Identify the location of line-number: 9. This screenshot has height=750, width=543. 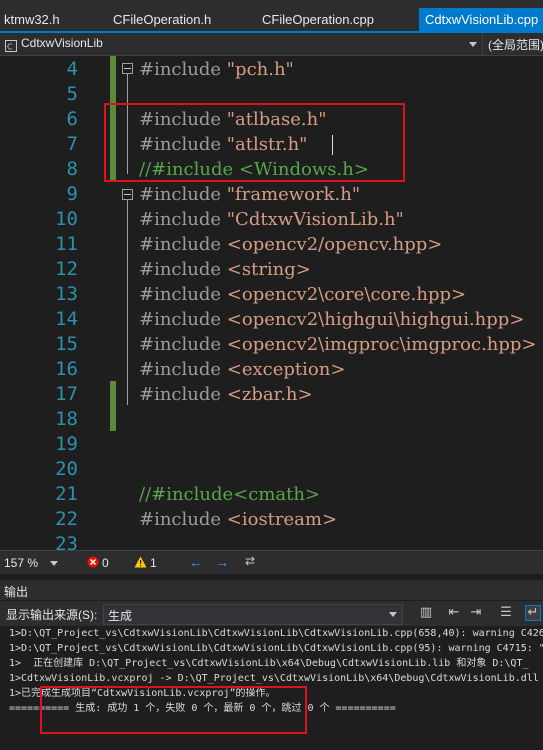
(72, 194).